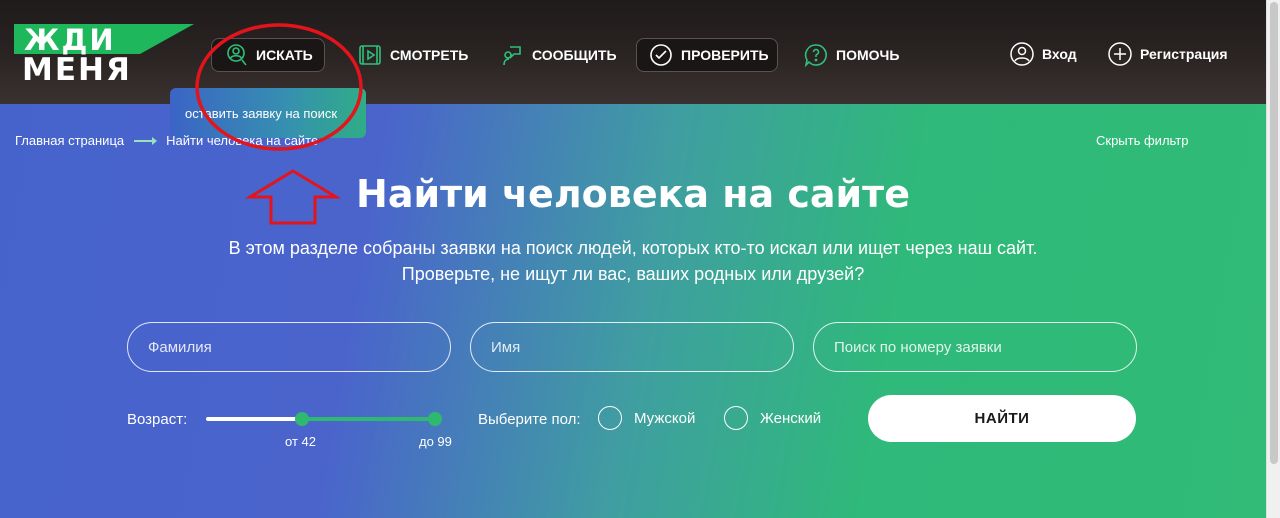 This screenshot has width=1280, height=518. What do you see at coordinates (370, 55) in the screenshot?
I see `video-icon` at bounding box center [370, 55].